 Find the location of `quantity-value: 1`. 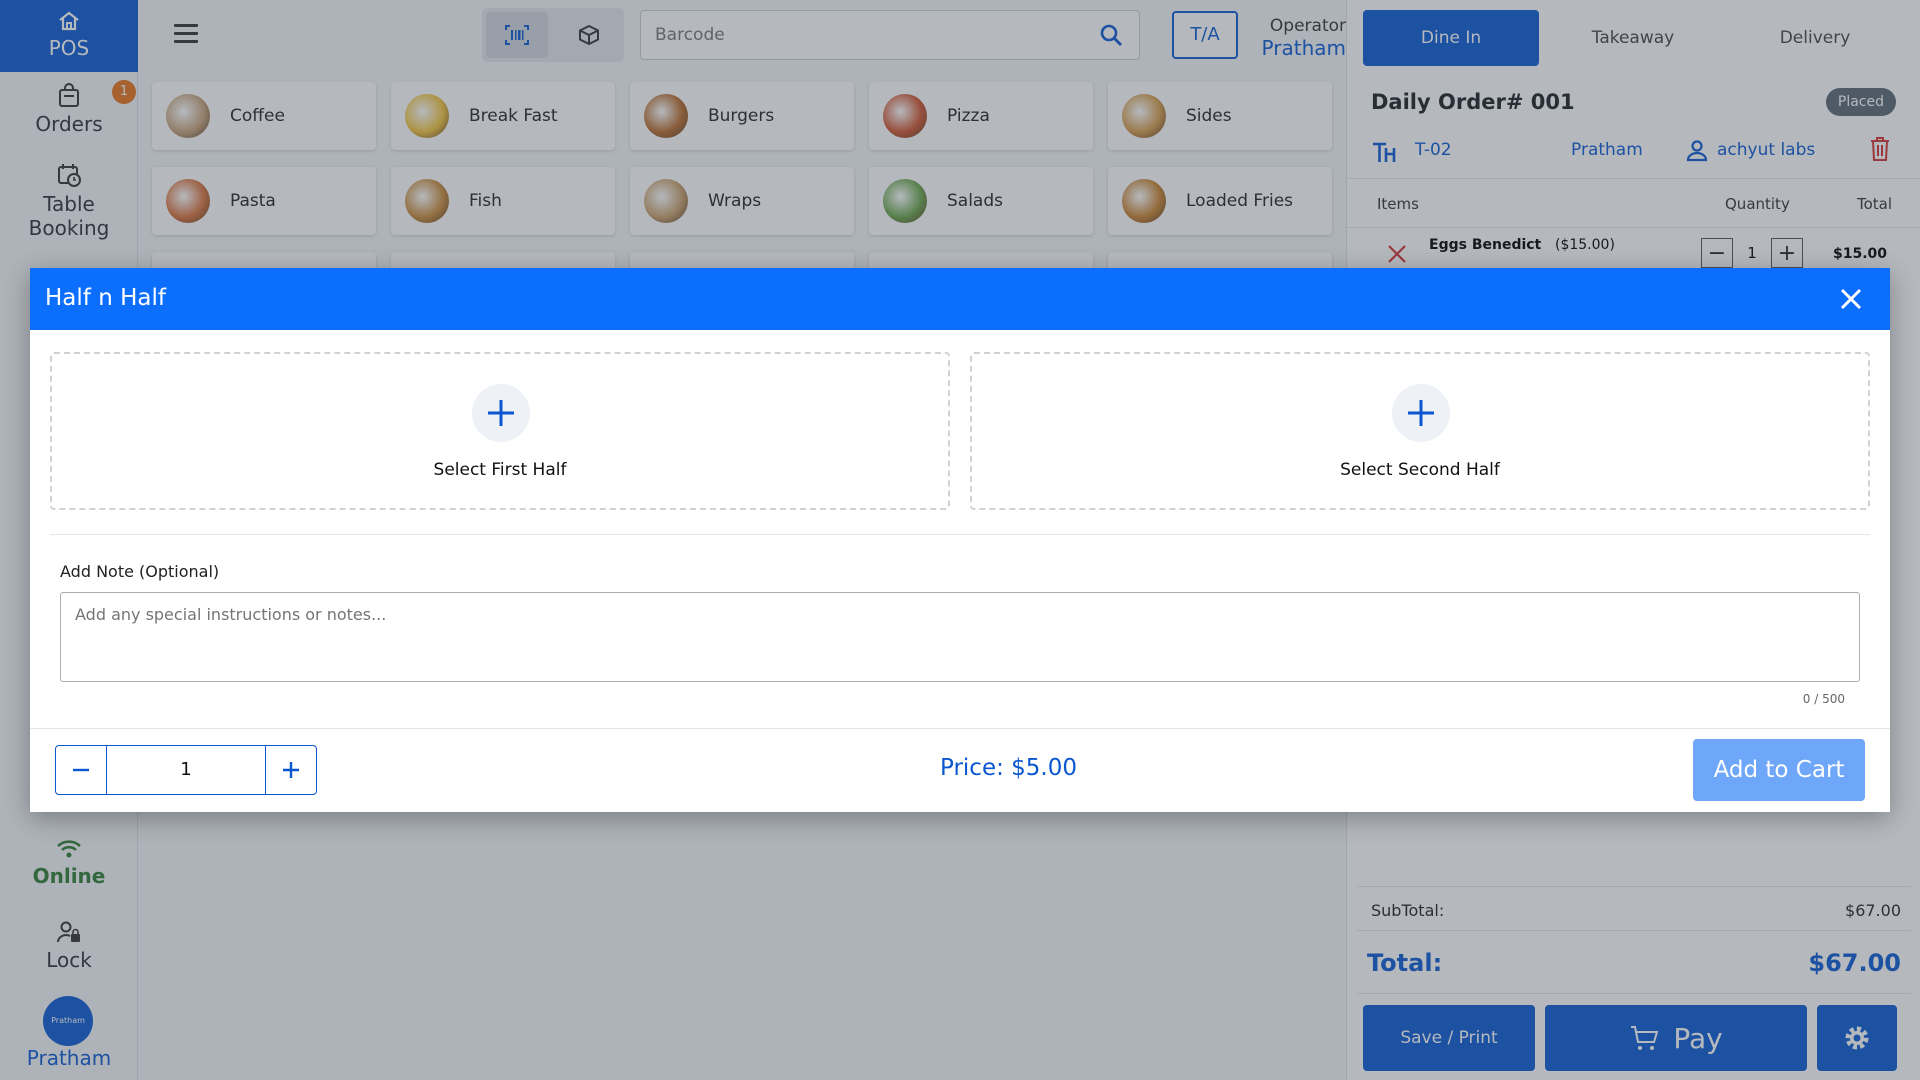

quantity-value: 1 is located at coordinates (186, 770).